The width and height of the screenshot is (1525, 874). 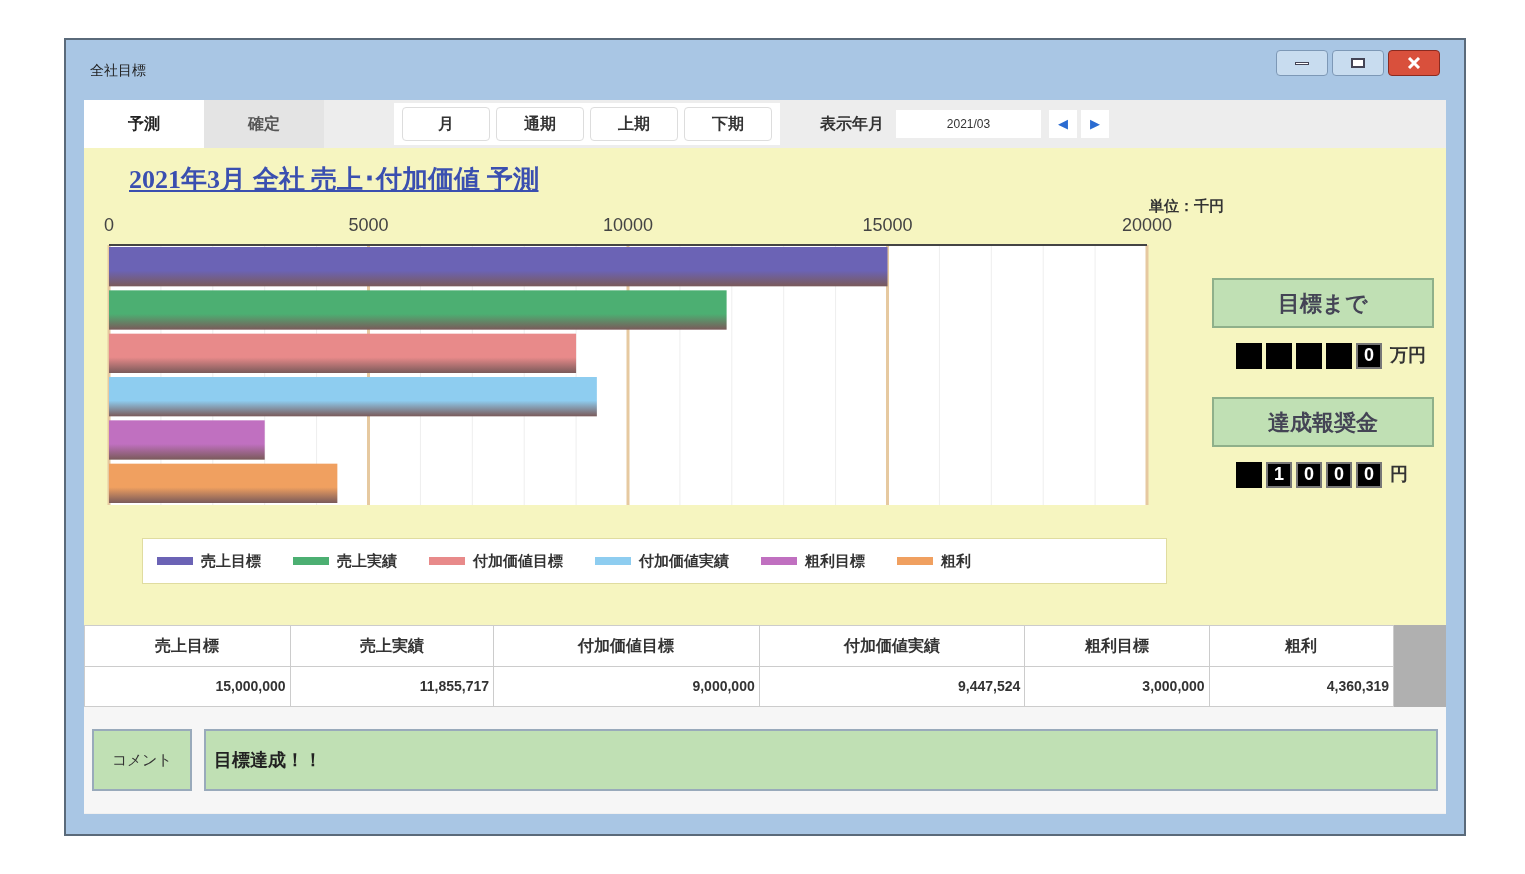 I want to click on tab: 確定, so click(x=264, y=124).